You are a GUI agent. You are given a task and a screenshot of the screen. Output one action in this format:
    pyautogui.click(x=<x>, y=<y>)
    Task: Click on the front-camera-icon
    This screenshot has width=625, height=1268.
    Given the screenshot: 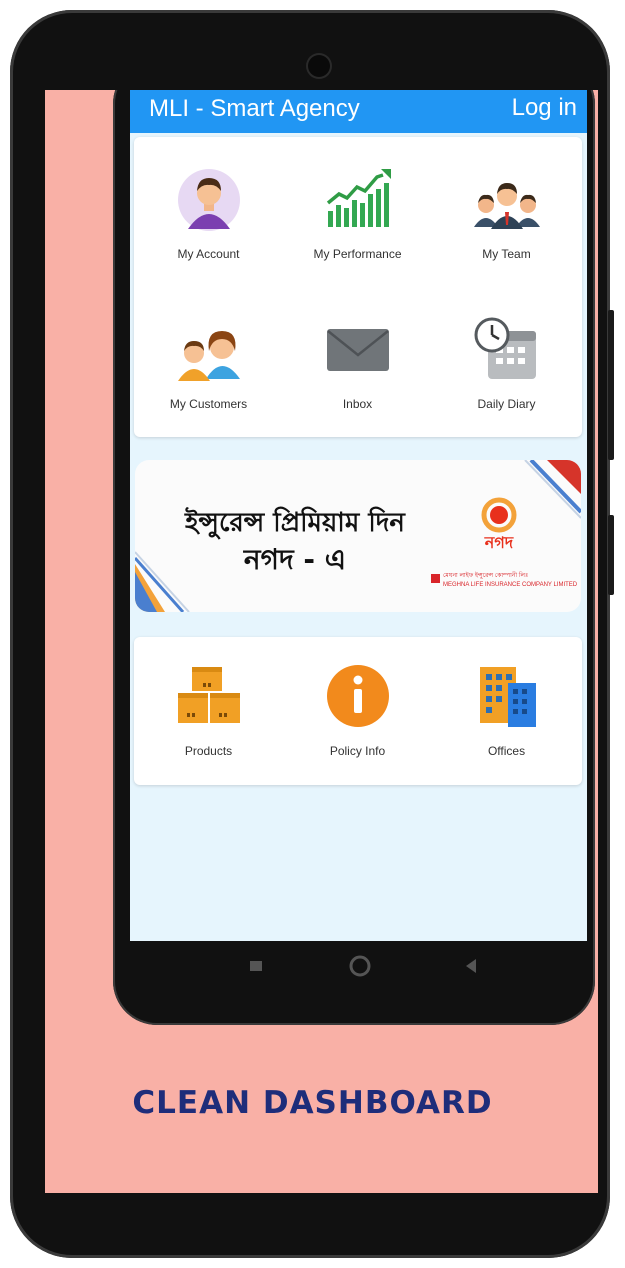 What is the action you would take?
    pyautogui.click(x=319, y=66)
    